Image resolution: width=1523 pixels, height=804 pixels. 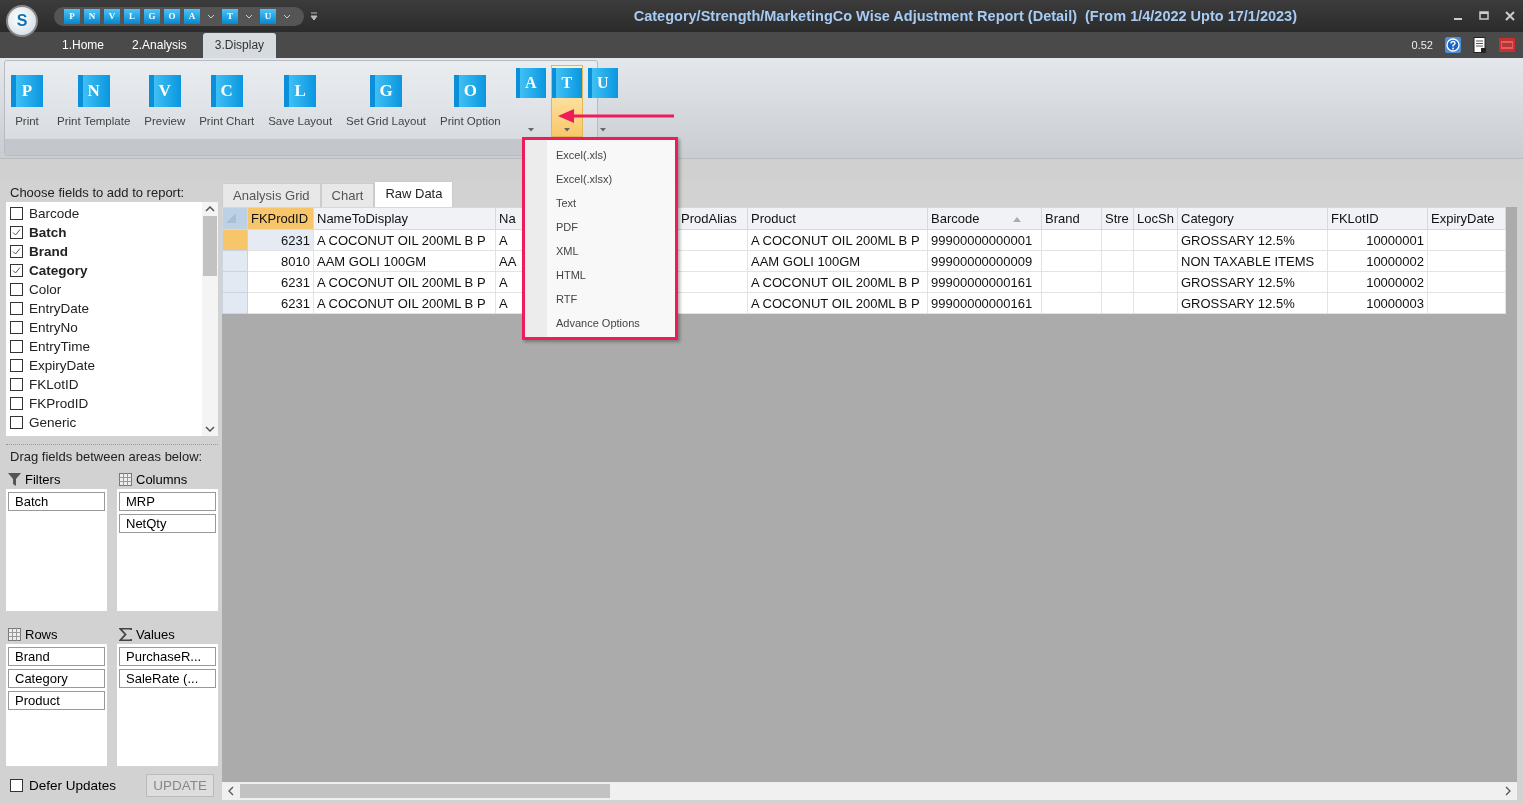 What do you see at coordinates (837, 218) in the screenshot?
I see `column-header: Product` at bounding box center [837, 218].